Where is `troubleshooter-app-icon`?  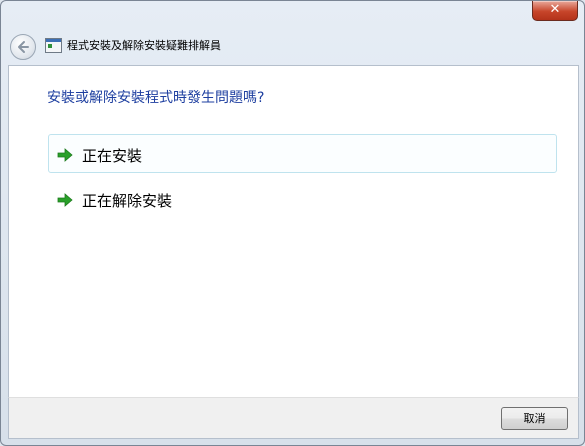
troubleshooter-app-icon is located at coordinates (53, 45).